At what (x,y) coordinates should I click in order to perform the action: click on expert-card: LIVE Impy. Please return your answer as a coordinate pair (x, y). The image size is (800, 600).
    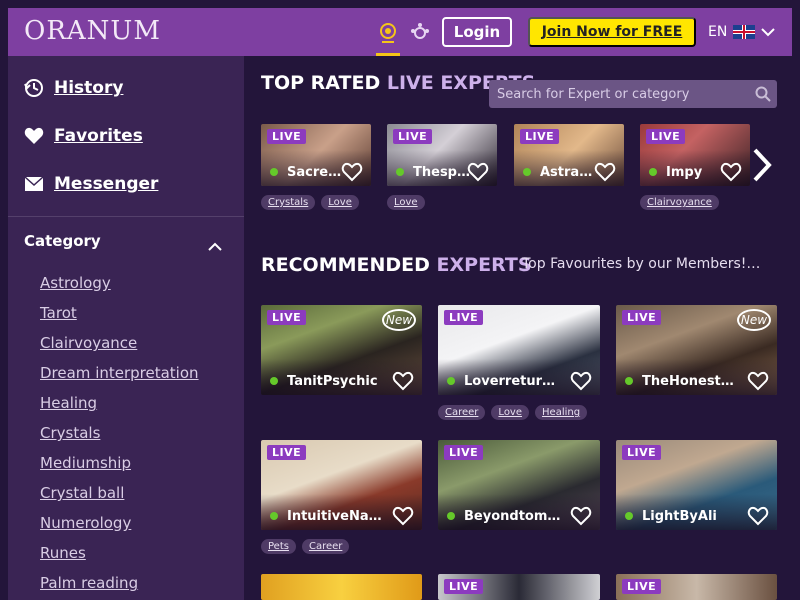
    Looking at the image, I should click on (695, 155).